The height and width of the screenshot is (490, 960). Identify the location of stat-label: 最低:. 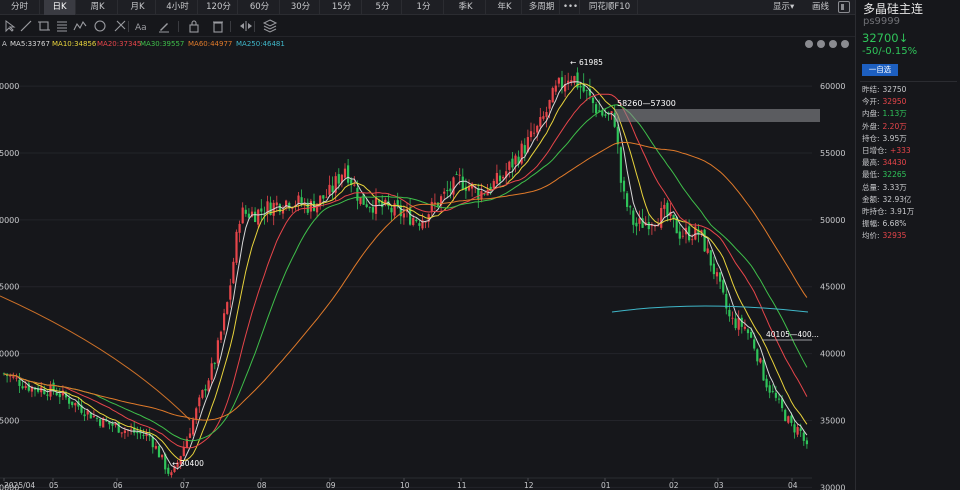
(871, 175).